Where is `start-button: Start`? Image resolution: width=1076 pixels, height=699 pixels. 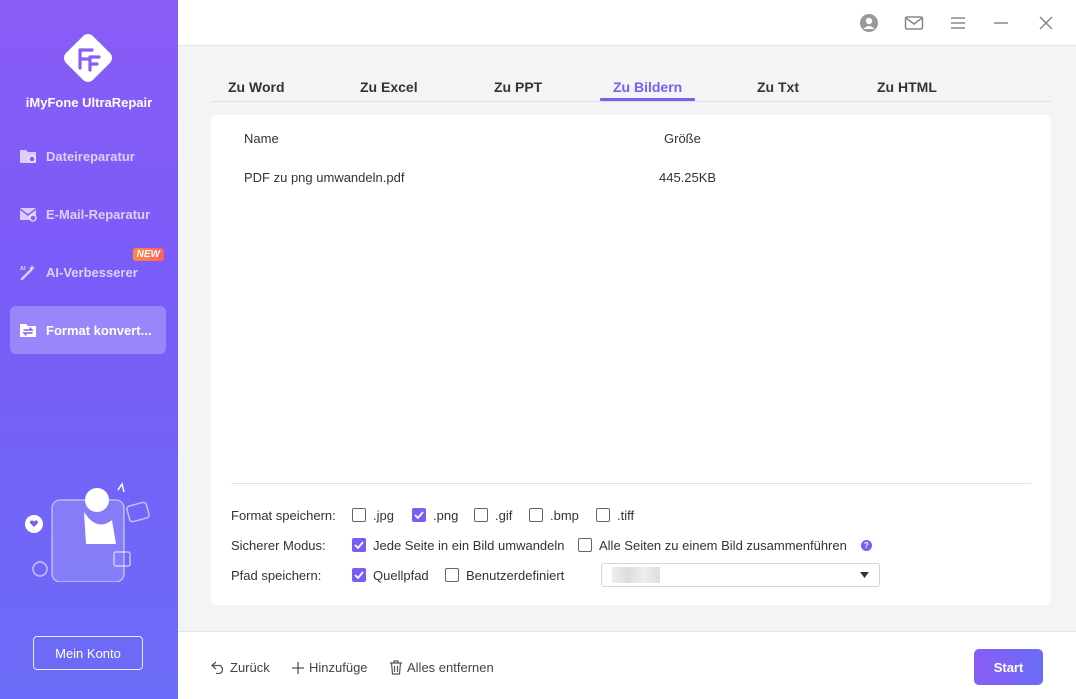
start-button: Start is located at coordinates (1008, 667).